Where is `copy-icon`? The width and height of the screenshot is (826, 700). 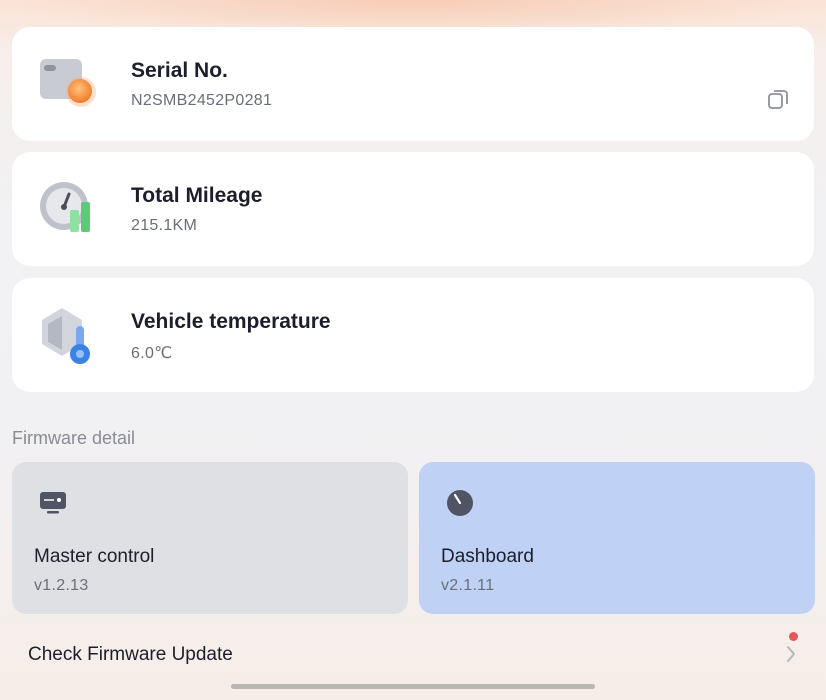
copy-icon is located at coordinates (779, 100).